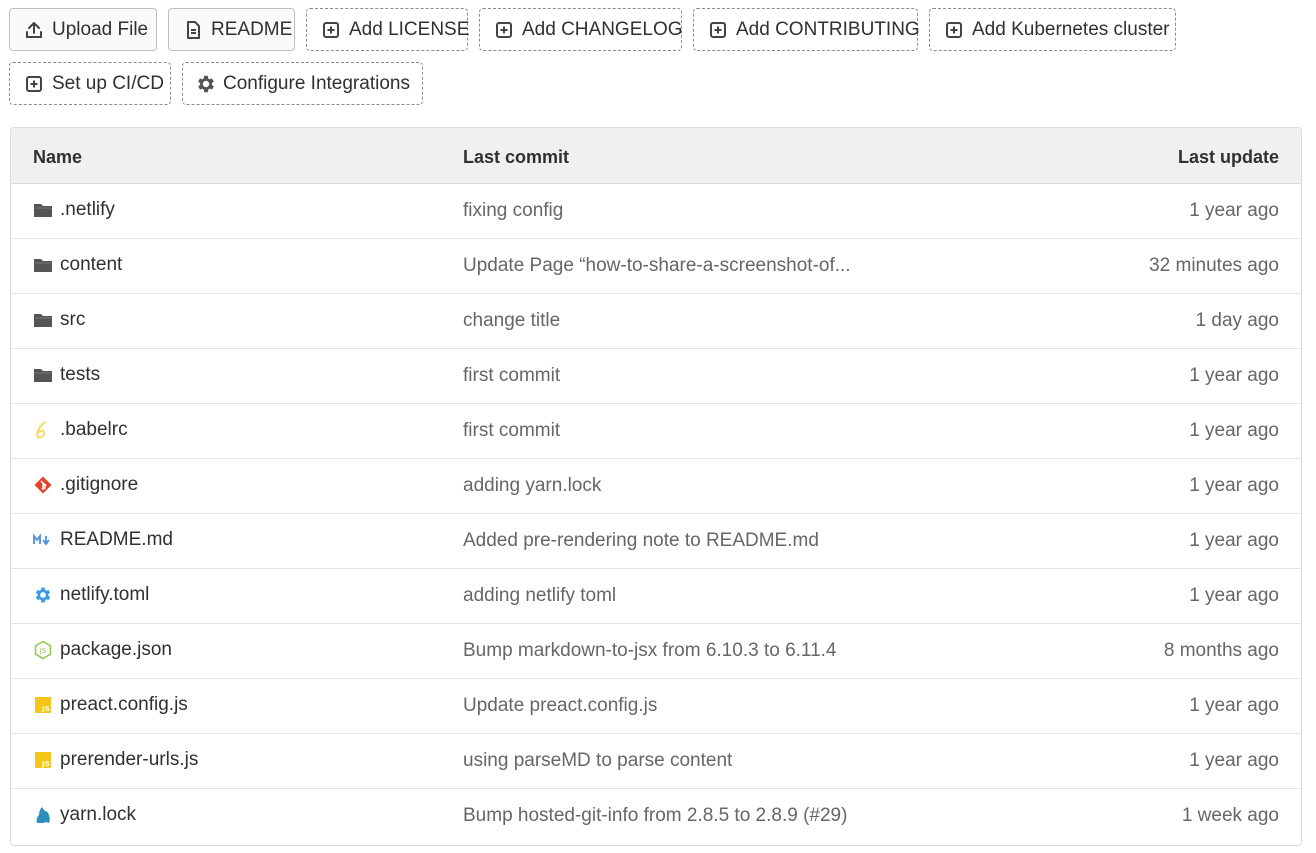  I want to click on commit-message-link: using parseMD to parse content, so click(597, 761).